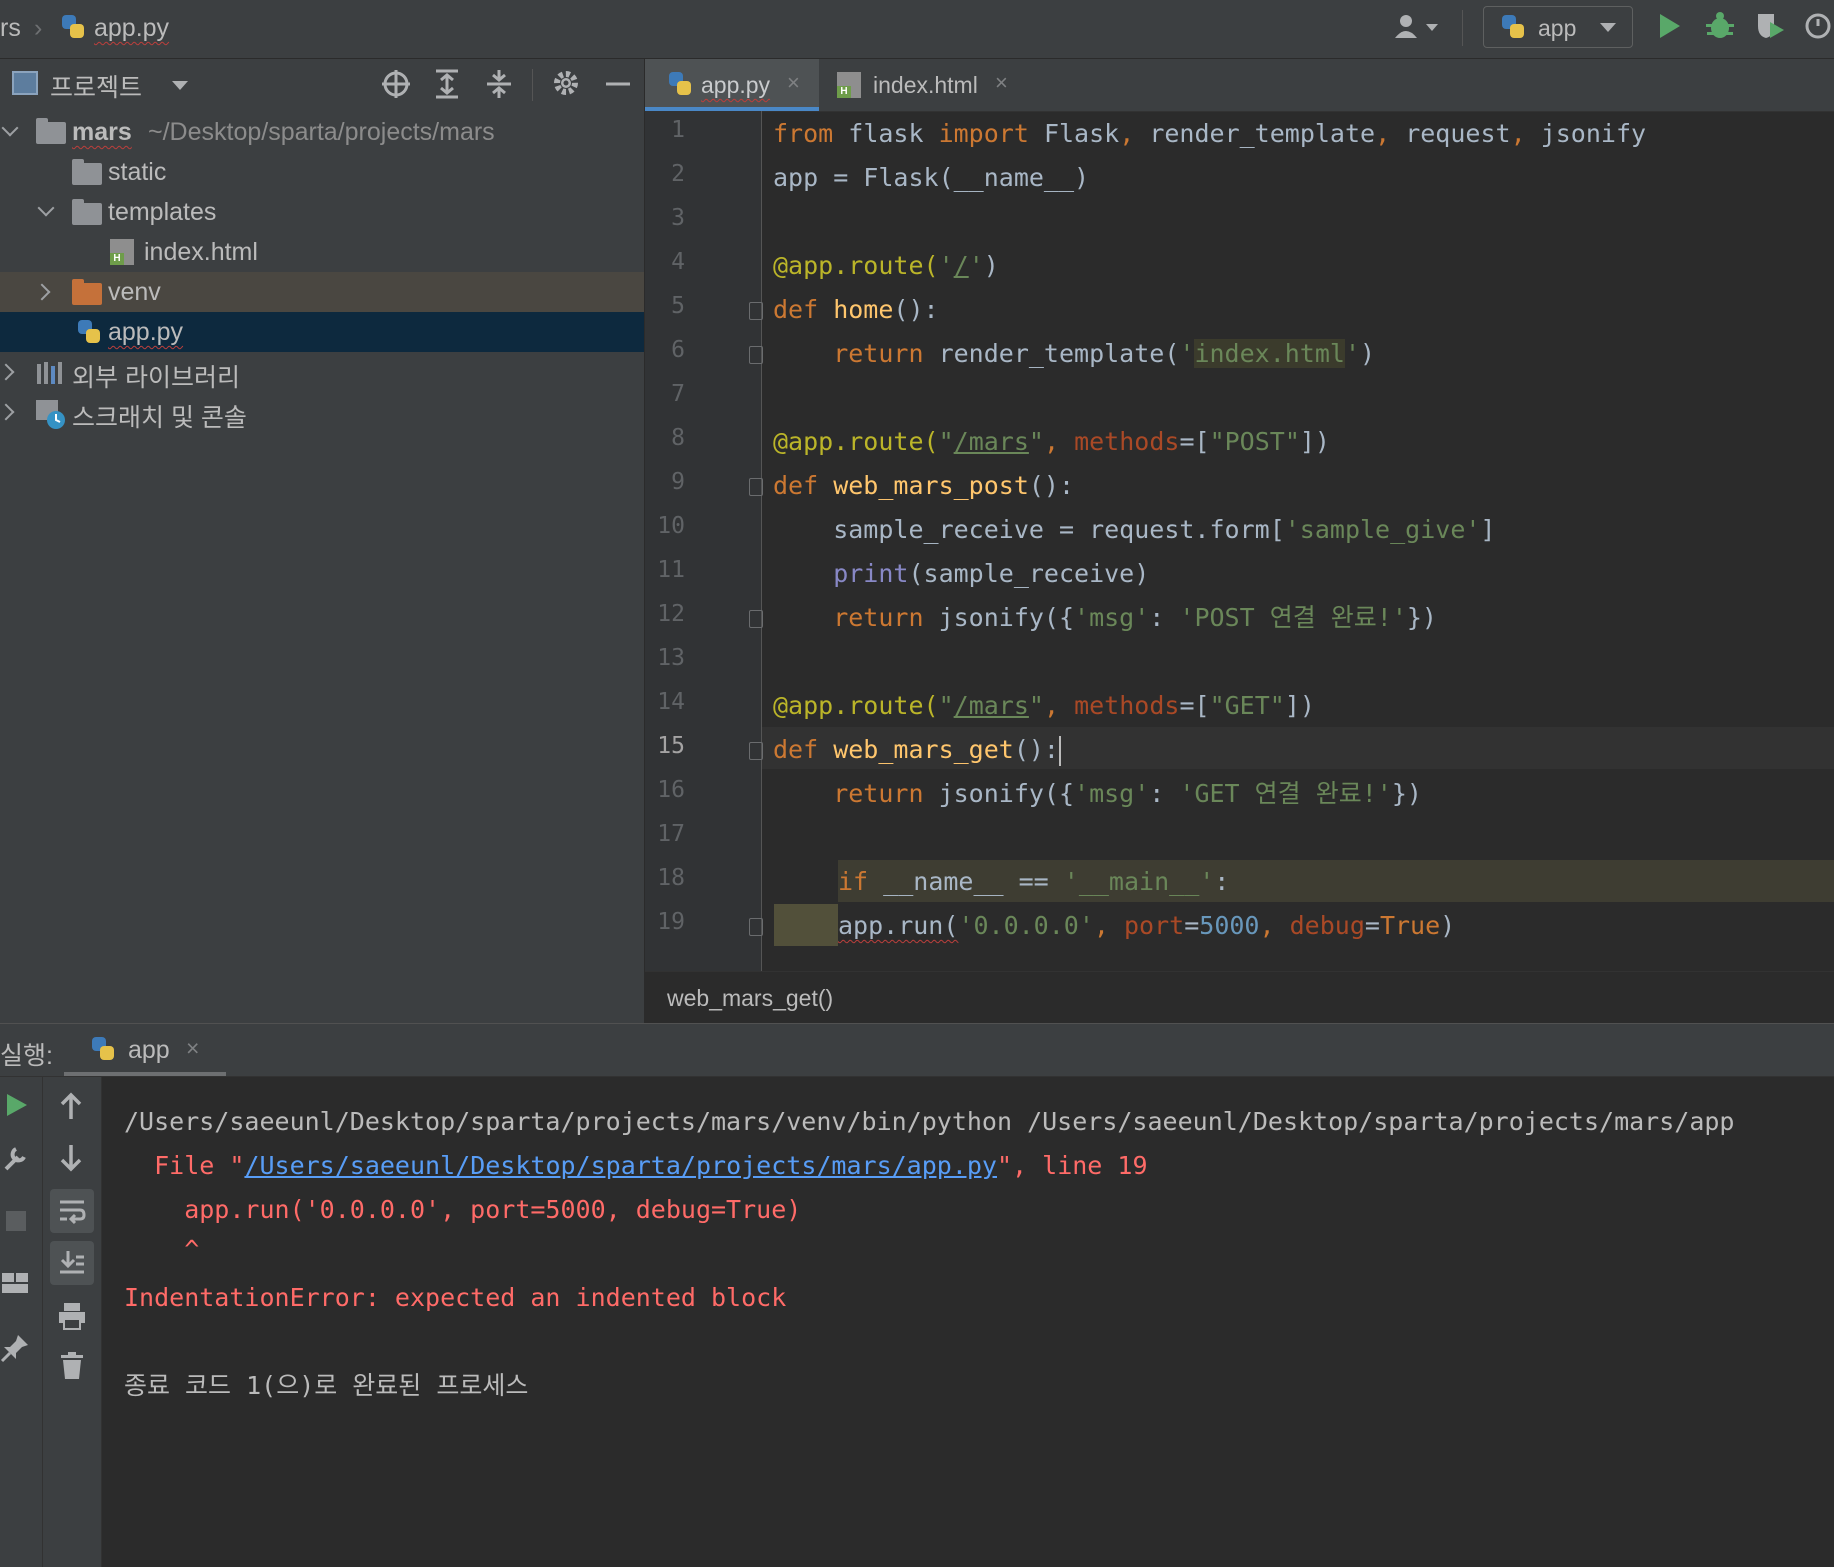 The height and width of the screenshot is (1567, 1834). Describe the element at coordinates (678, 262) in the screenshot. I see `line-number: 4` at that location.